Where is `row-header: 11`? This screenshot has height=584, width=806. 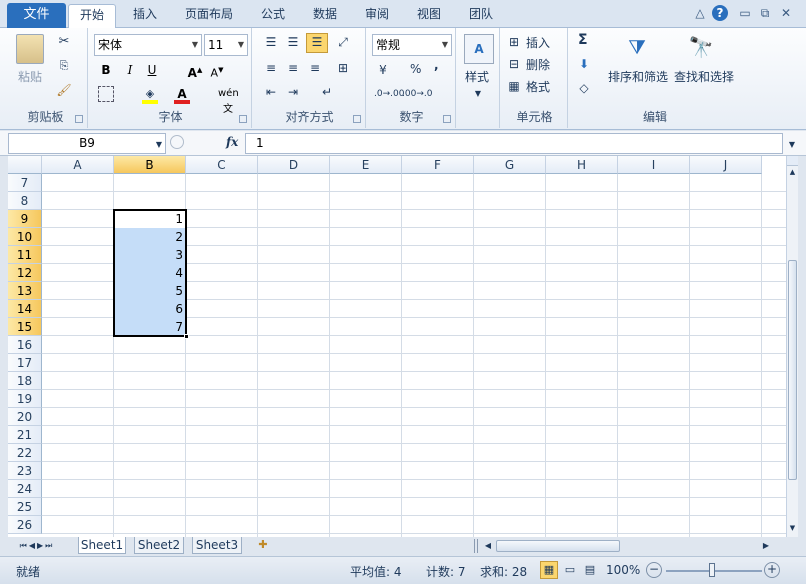 row-header: 11 is located at coordinates (25, 255).